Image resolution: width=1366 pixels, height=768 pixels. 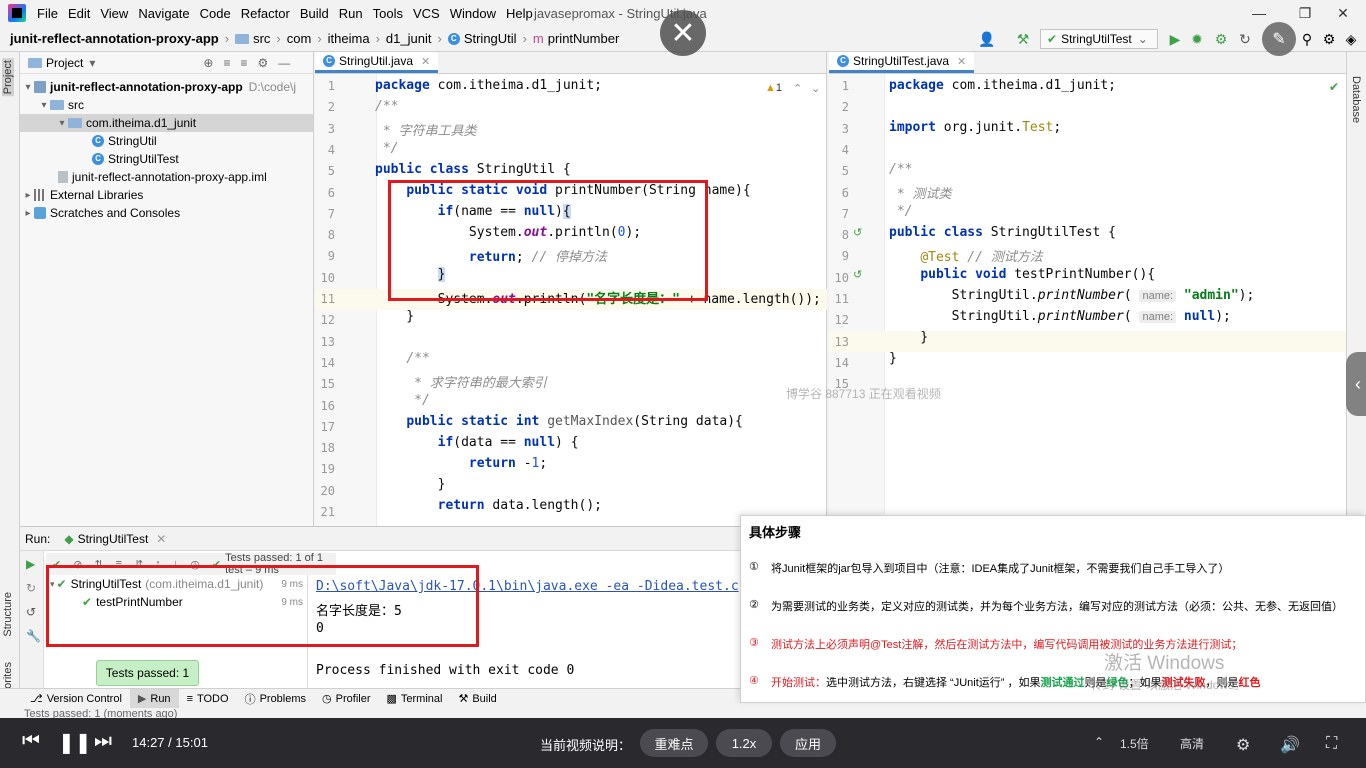 What do you see at coordinates (57, 105) in the screenshot?
I see `source-folder-icon` at bounding box center [57, 105].